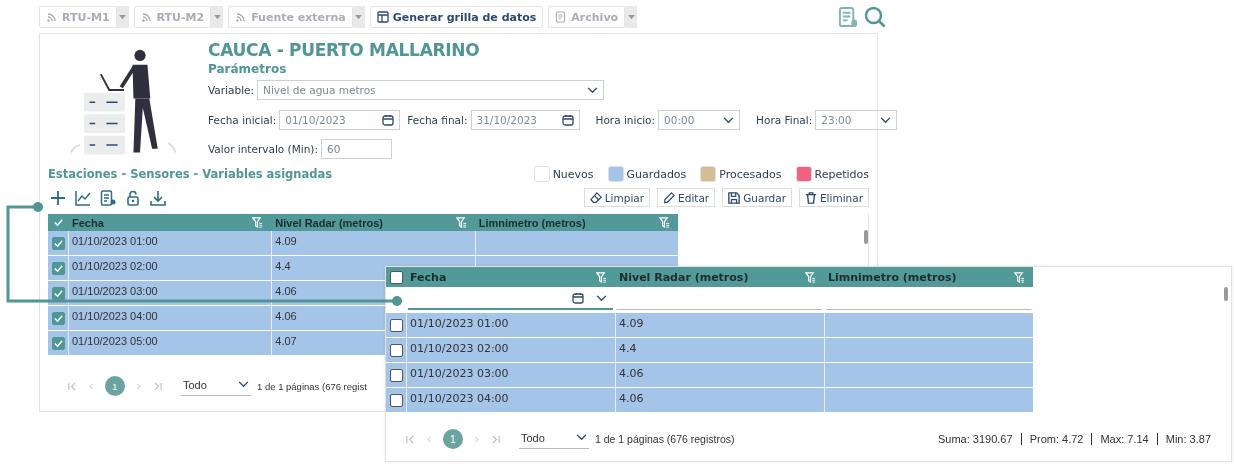 This screenshot has width=1234, height=467. I want to click on legend-label: Nuevos, so click(573, 174).